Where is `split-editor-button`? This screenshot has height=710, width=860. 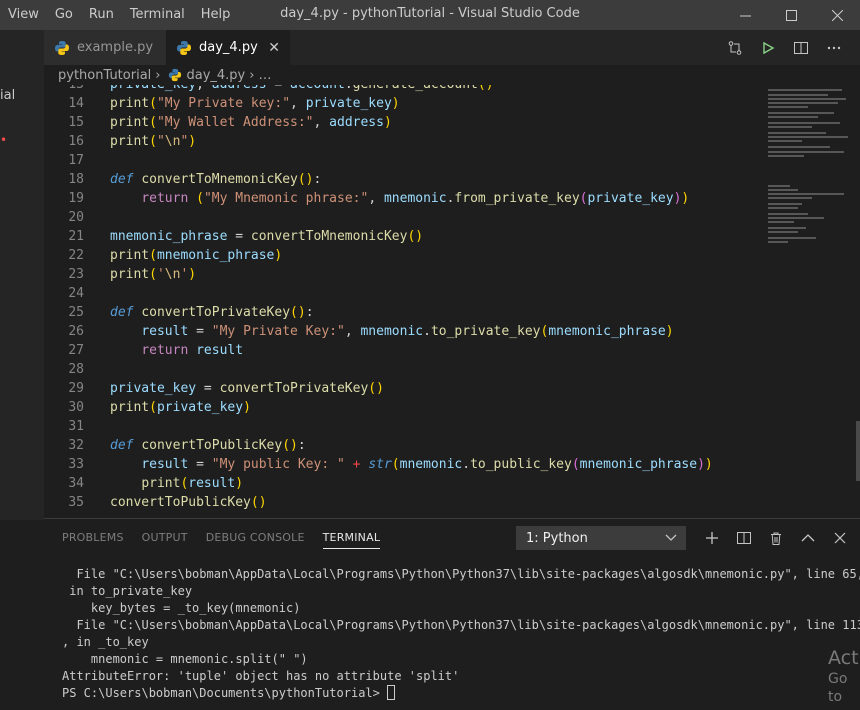 split-editor-button is located at coordinates (800, 47).